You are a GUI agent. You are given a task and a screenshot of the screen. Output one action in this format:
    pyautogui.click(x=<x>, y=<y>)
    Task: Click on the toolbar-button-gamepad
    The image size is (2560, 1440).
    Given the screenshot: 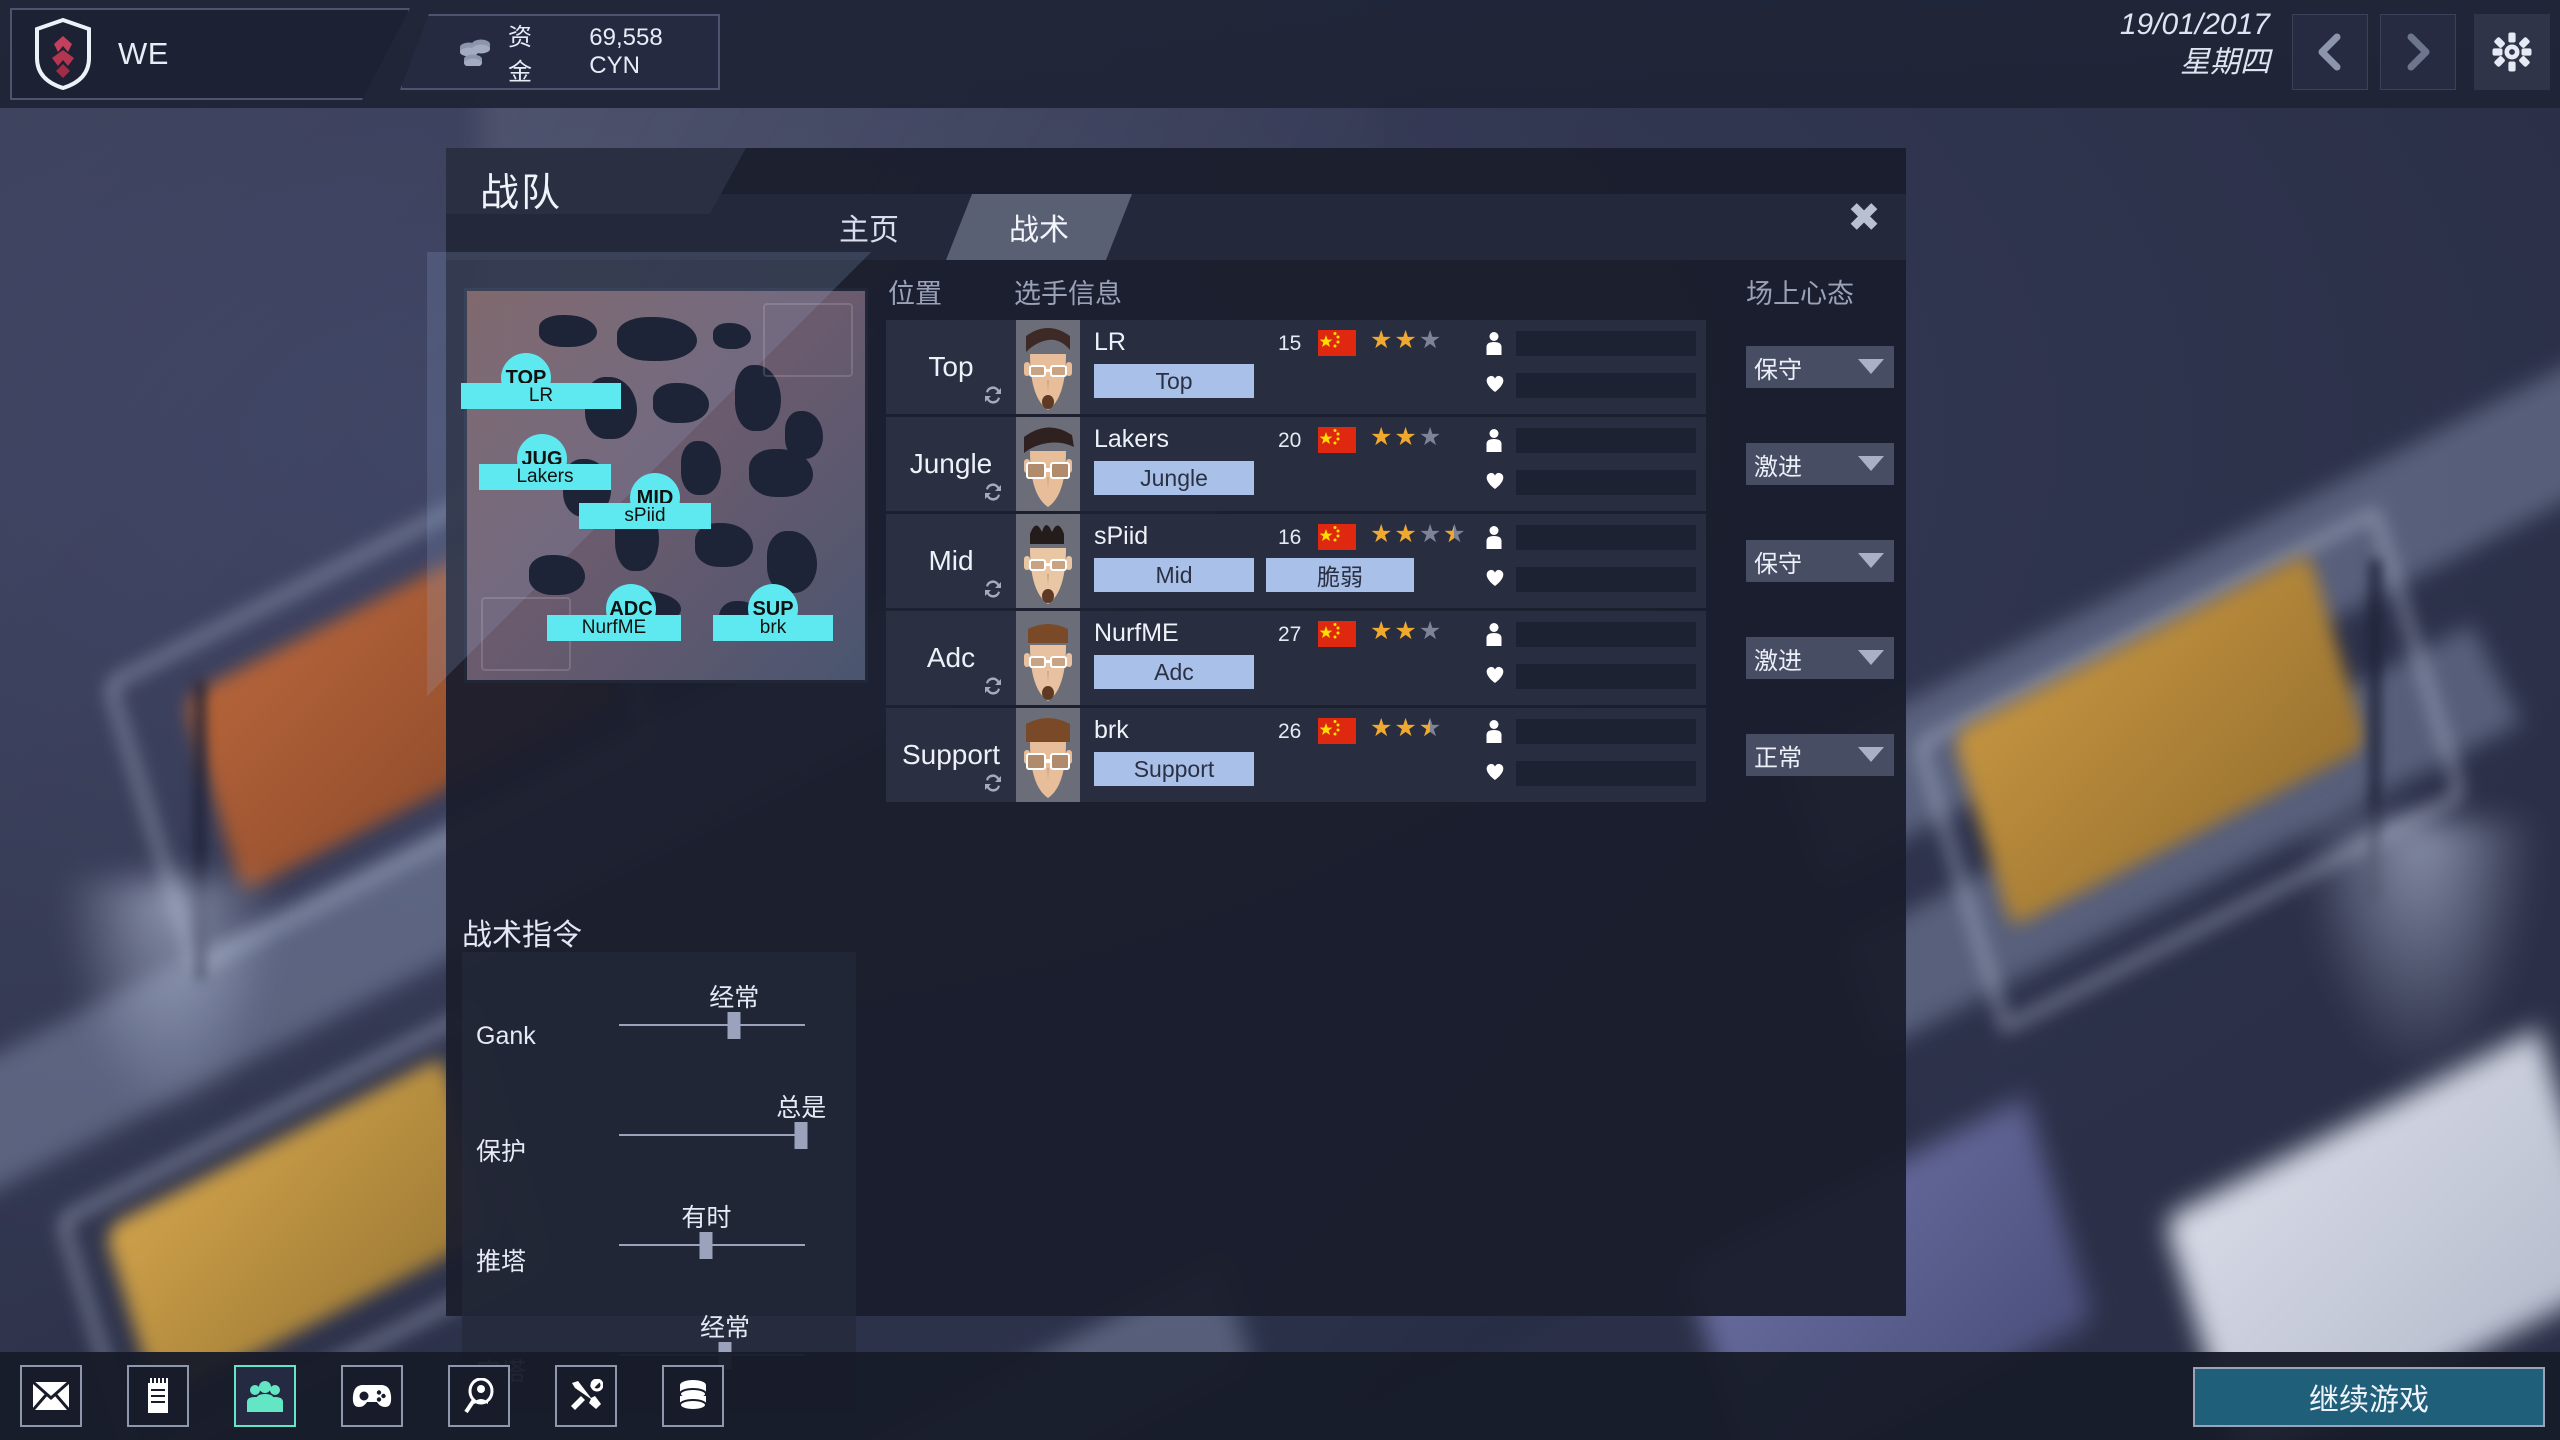 What is the action you would take?
    pyautogui.click(x=372, y=1396)
    